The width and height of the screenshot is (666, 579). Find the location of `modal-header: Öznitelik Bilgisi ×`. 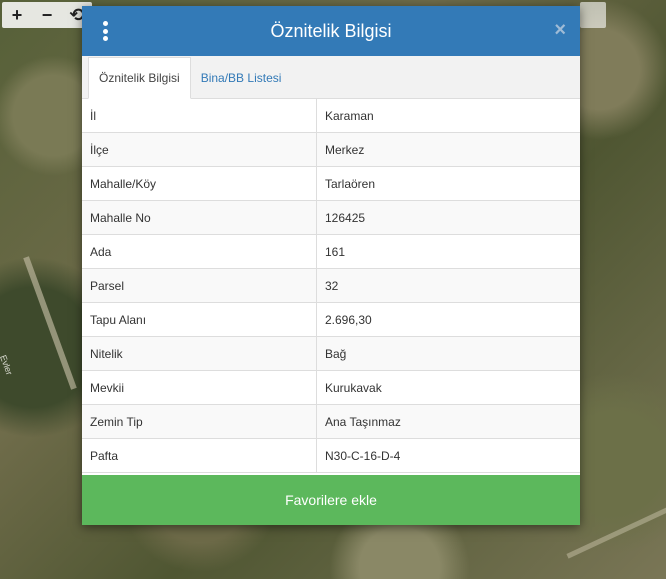

modal-header: Öznitelik Bilgisi × is located at coordinates (331, 31).